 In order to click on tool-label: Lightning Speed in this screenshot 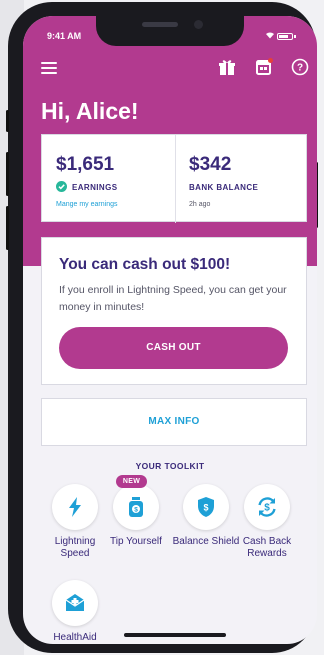, I will do `click(75, 547)`.